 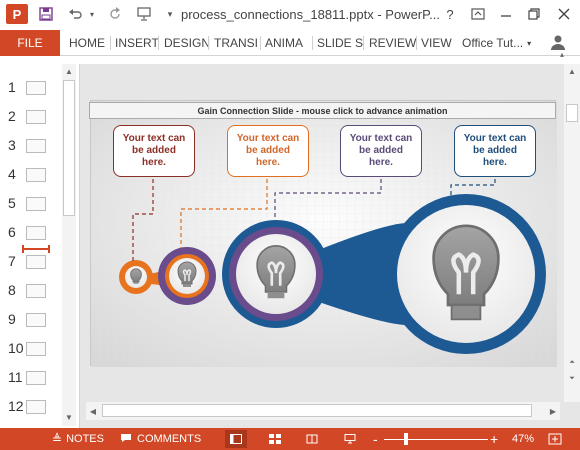 What do you see at coordinates (69, 245) in the screenshot?
I see `thumbnails-scrollbar: ▲ ▼` at bounding box center [69, 245].